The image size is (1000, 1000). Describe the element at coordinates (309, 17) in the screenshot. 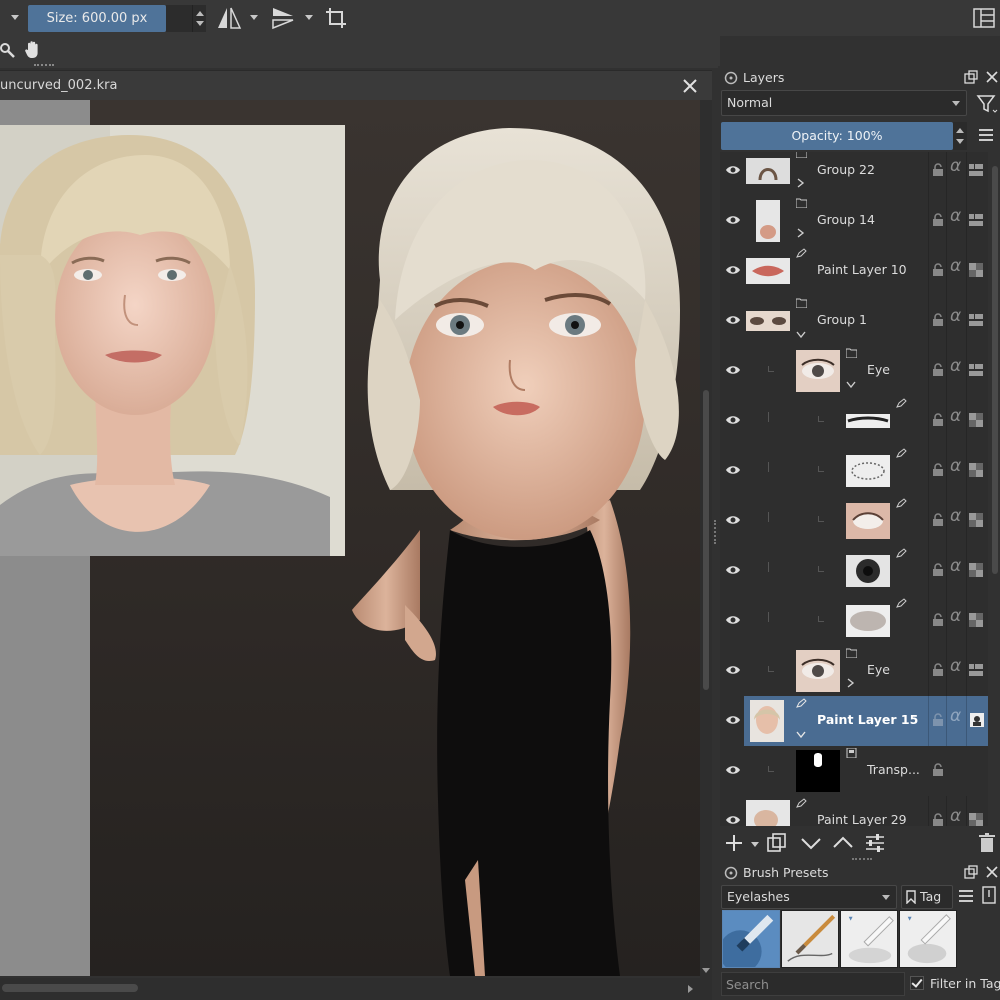

I see `mirror-vertical-options-arrow` at that location.